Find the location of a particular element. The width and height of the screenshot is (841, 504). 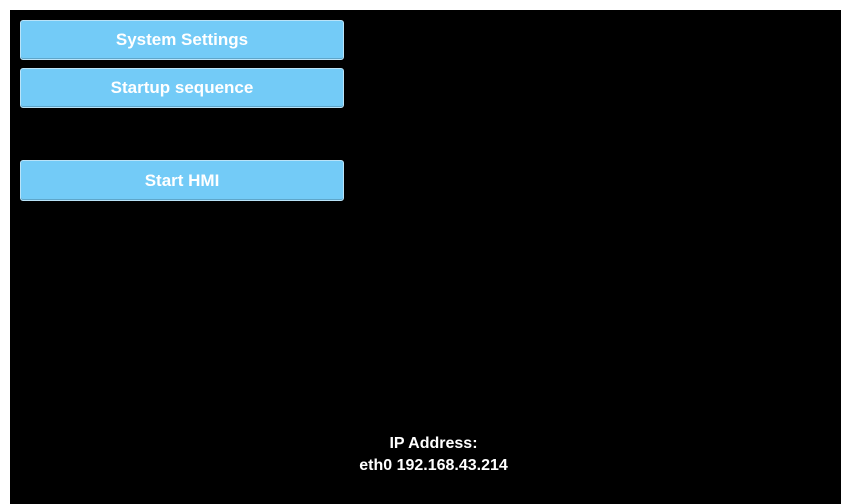

ip-address-value: eth0 192.168.43.214 is located at coordinates (433, 465).